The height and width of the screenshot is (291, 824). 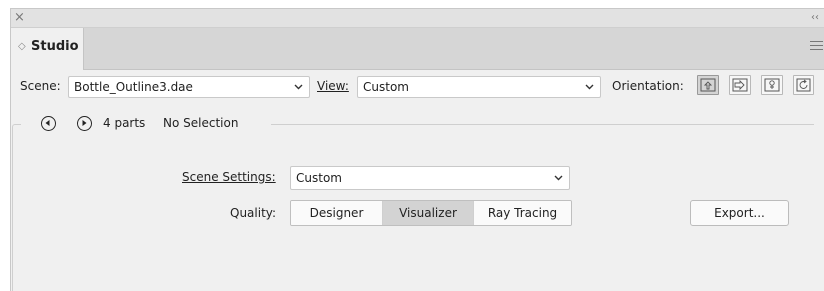 I want to click on orientation-side-button, so click(x=740, y=85).